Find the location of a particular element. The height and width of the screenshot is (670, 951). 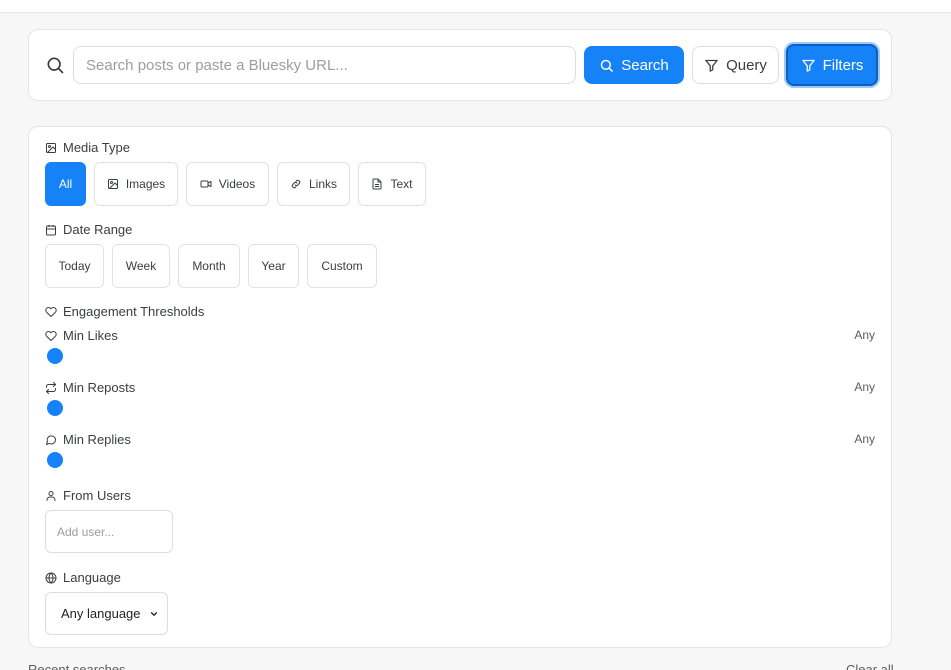

min-reposts-label: Min Reposts is located at coordinates (90, 387).